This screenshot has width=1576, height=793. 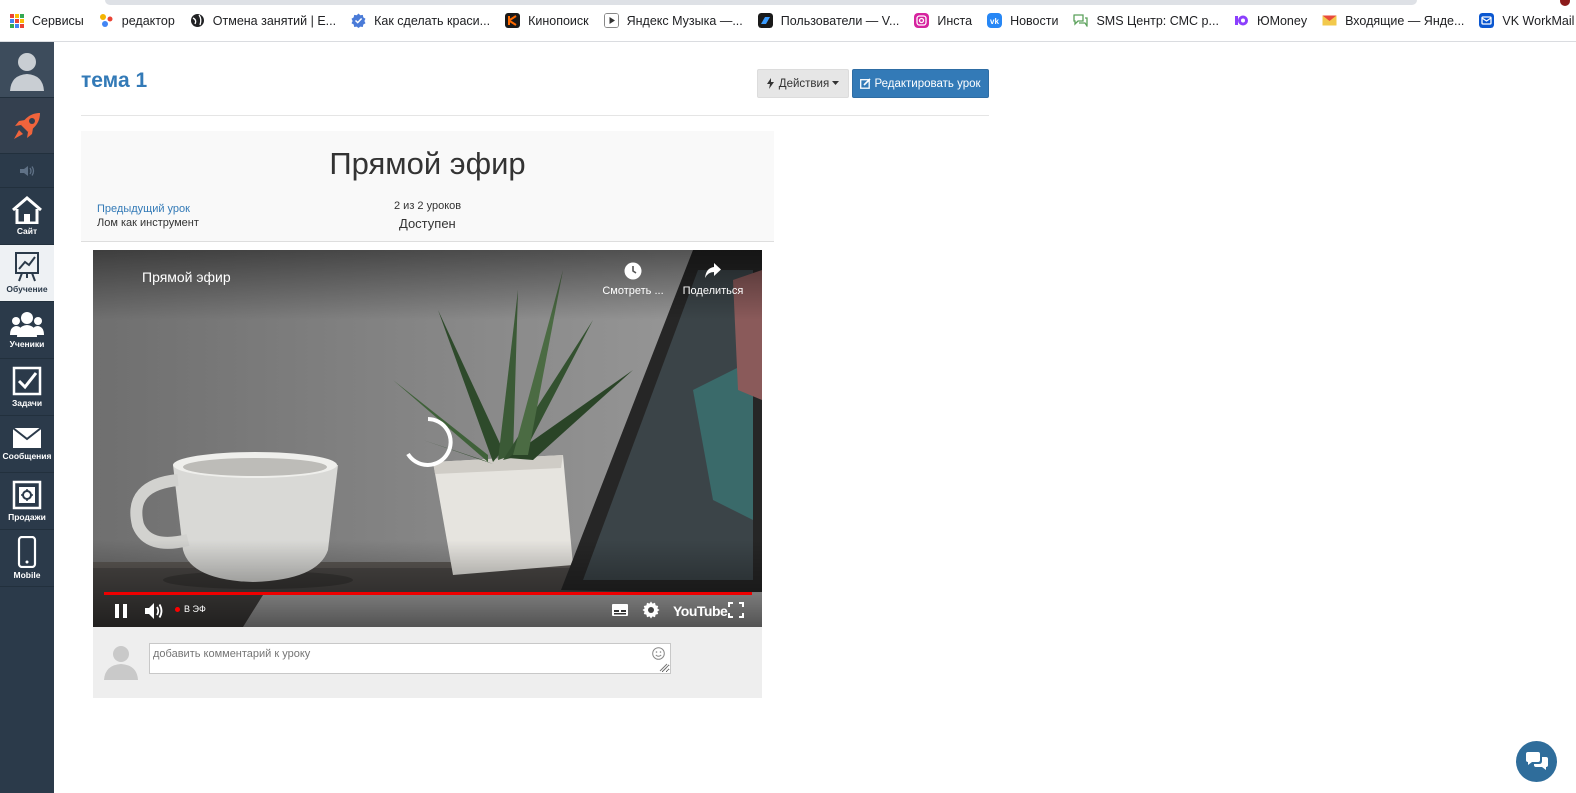 What do you see at coordinates (611, 20) in the screenshot?
I see `play-icon` at bounding box center [611, 20].